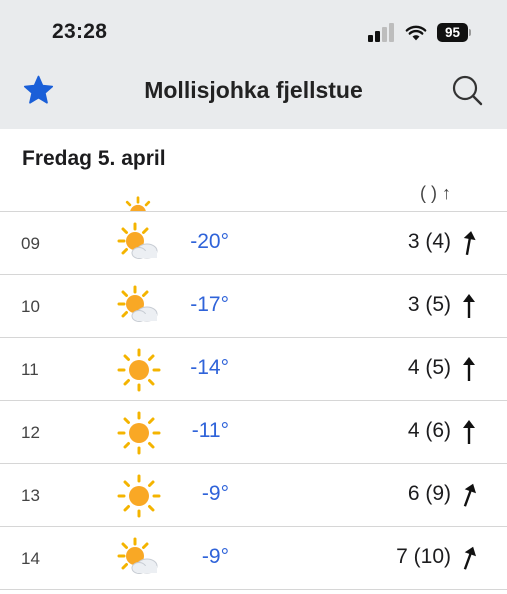  What do you see at coordinates (210, 430) in the screenshot?
I see `temperature: -11°` at bounding box center [210, 430].